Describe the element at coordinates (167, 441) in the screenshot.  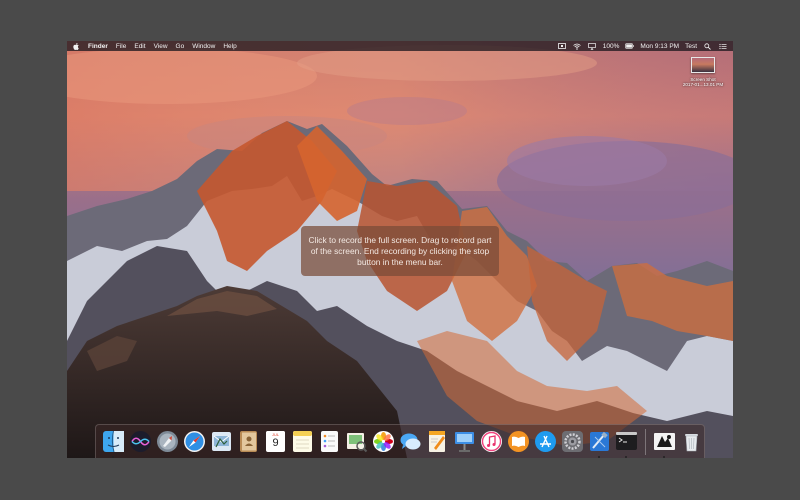
I see `launchpad-icon` at that location.